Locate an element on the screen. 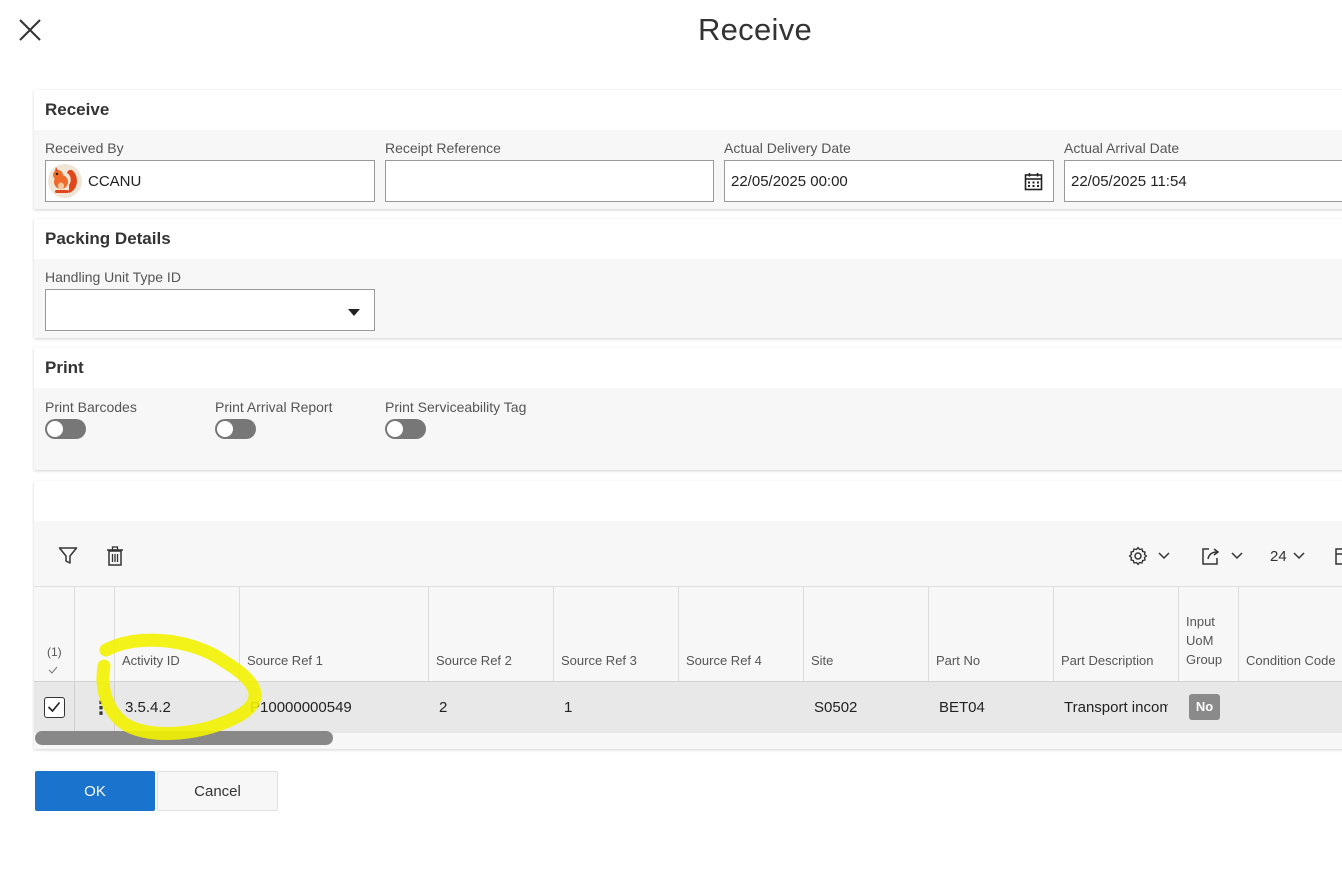 Image resolution: width=1342 pixels, height=879 pixels. print-serviceability-tag-label: Print Serviceability Tag is located at coordinates (456, 407).